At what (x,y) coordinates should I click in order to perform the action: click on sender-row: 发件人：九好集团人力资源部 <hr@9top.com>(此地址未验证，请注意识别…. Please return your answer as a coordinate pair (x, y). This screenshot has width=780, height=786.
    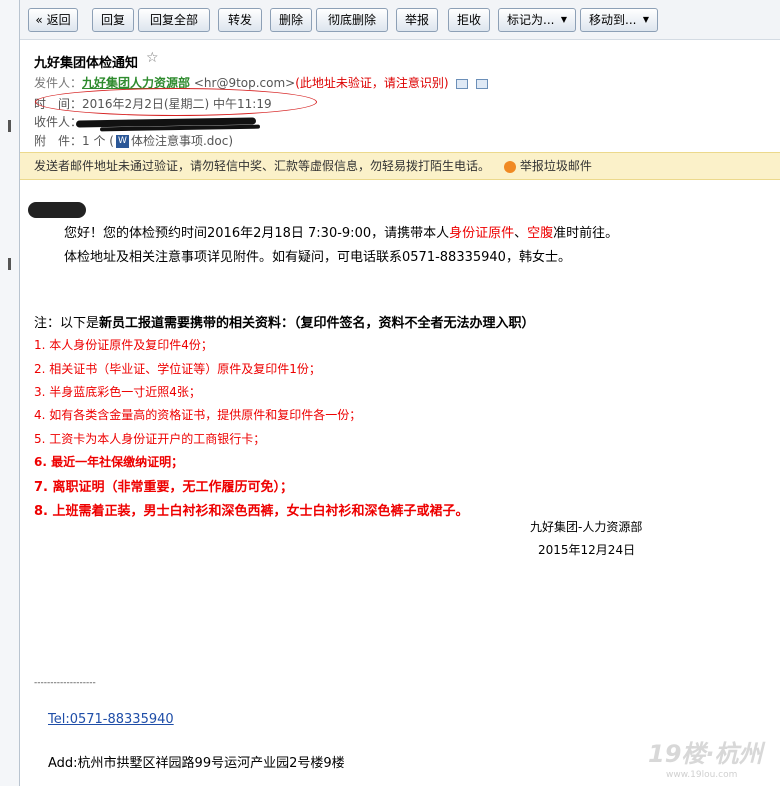
    Looking at the image, I should click on (261, 82).